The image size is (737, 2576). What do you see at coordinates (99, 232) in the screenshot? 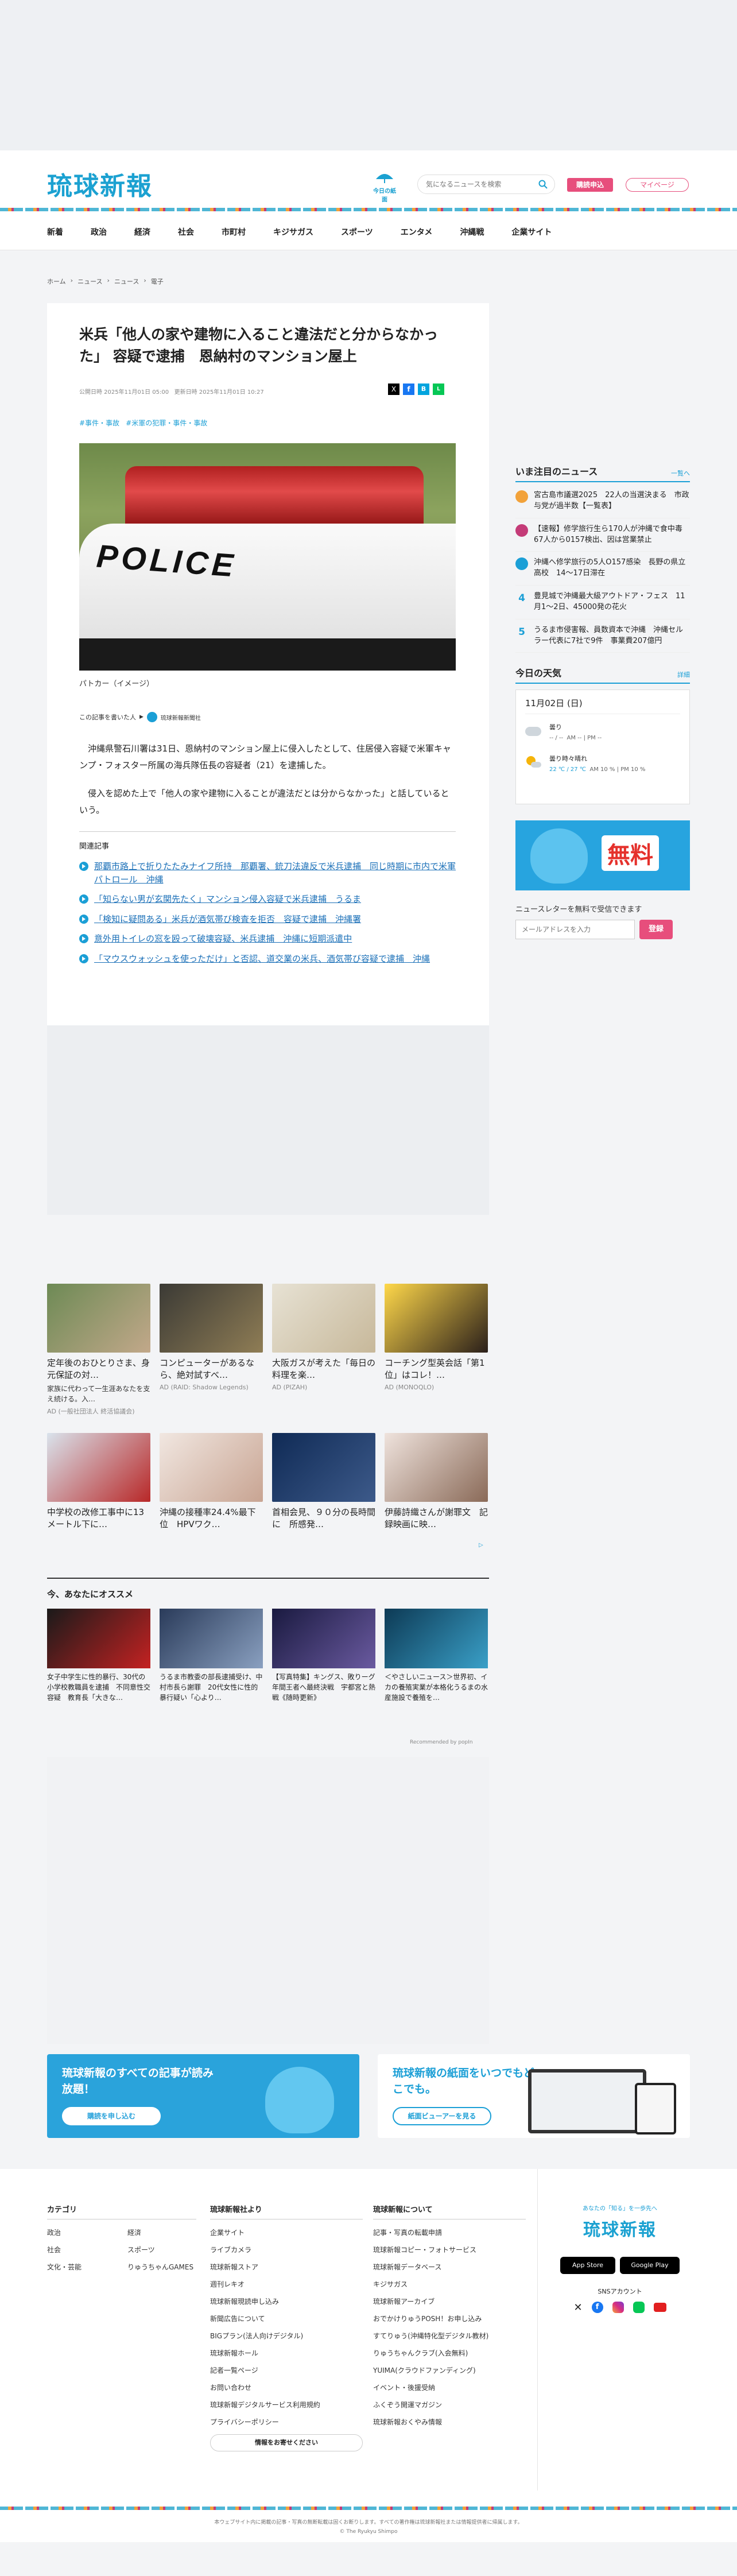
I see `nav-item: 政治` at bounding box center [99, 232].